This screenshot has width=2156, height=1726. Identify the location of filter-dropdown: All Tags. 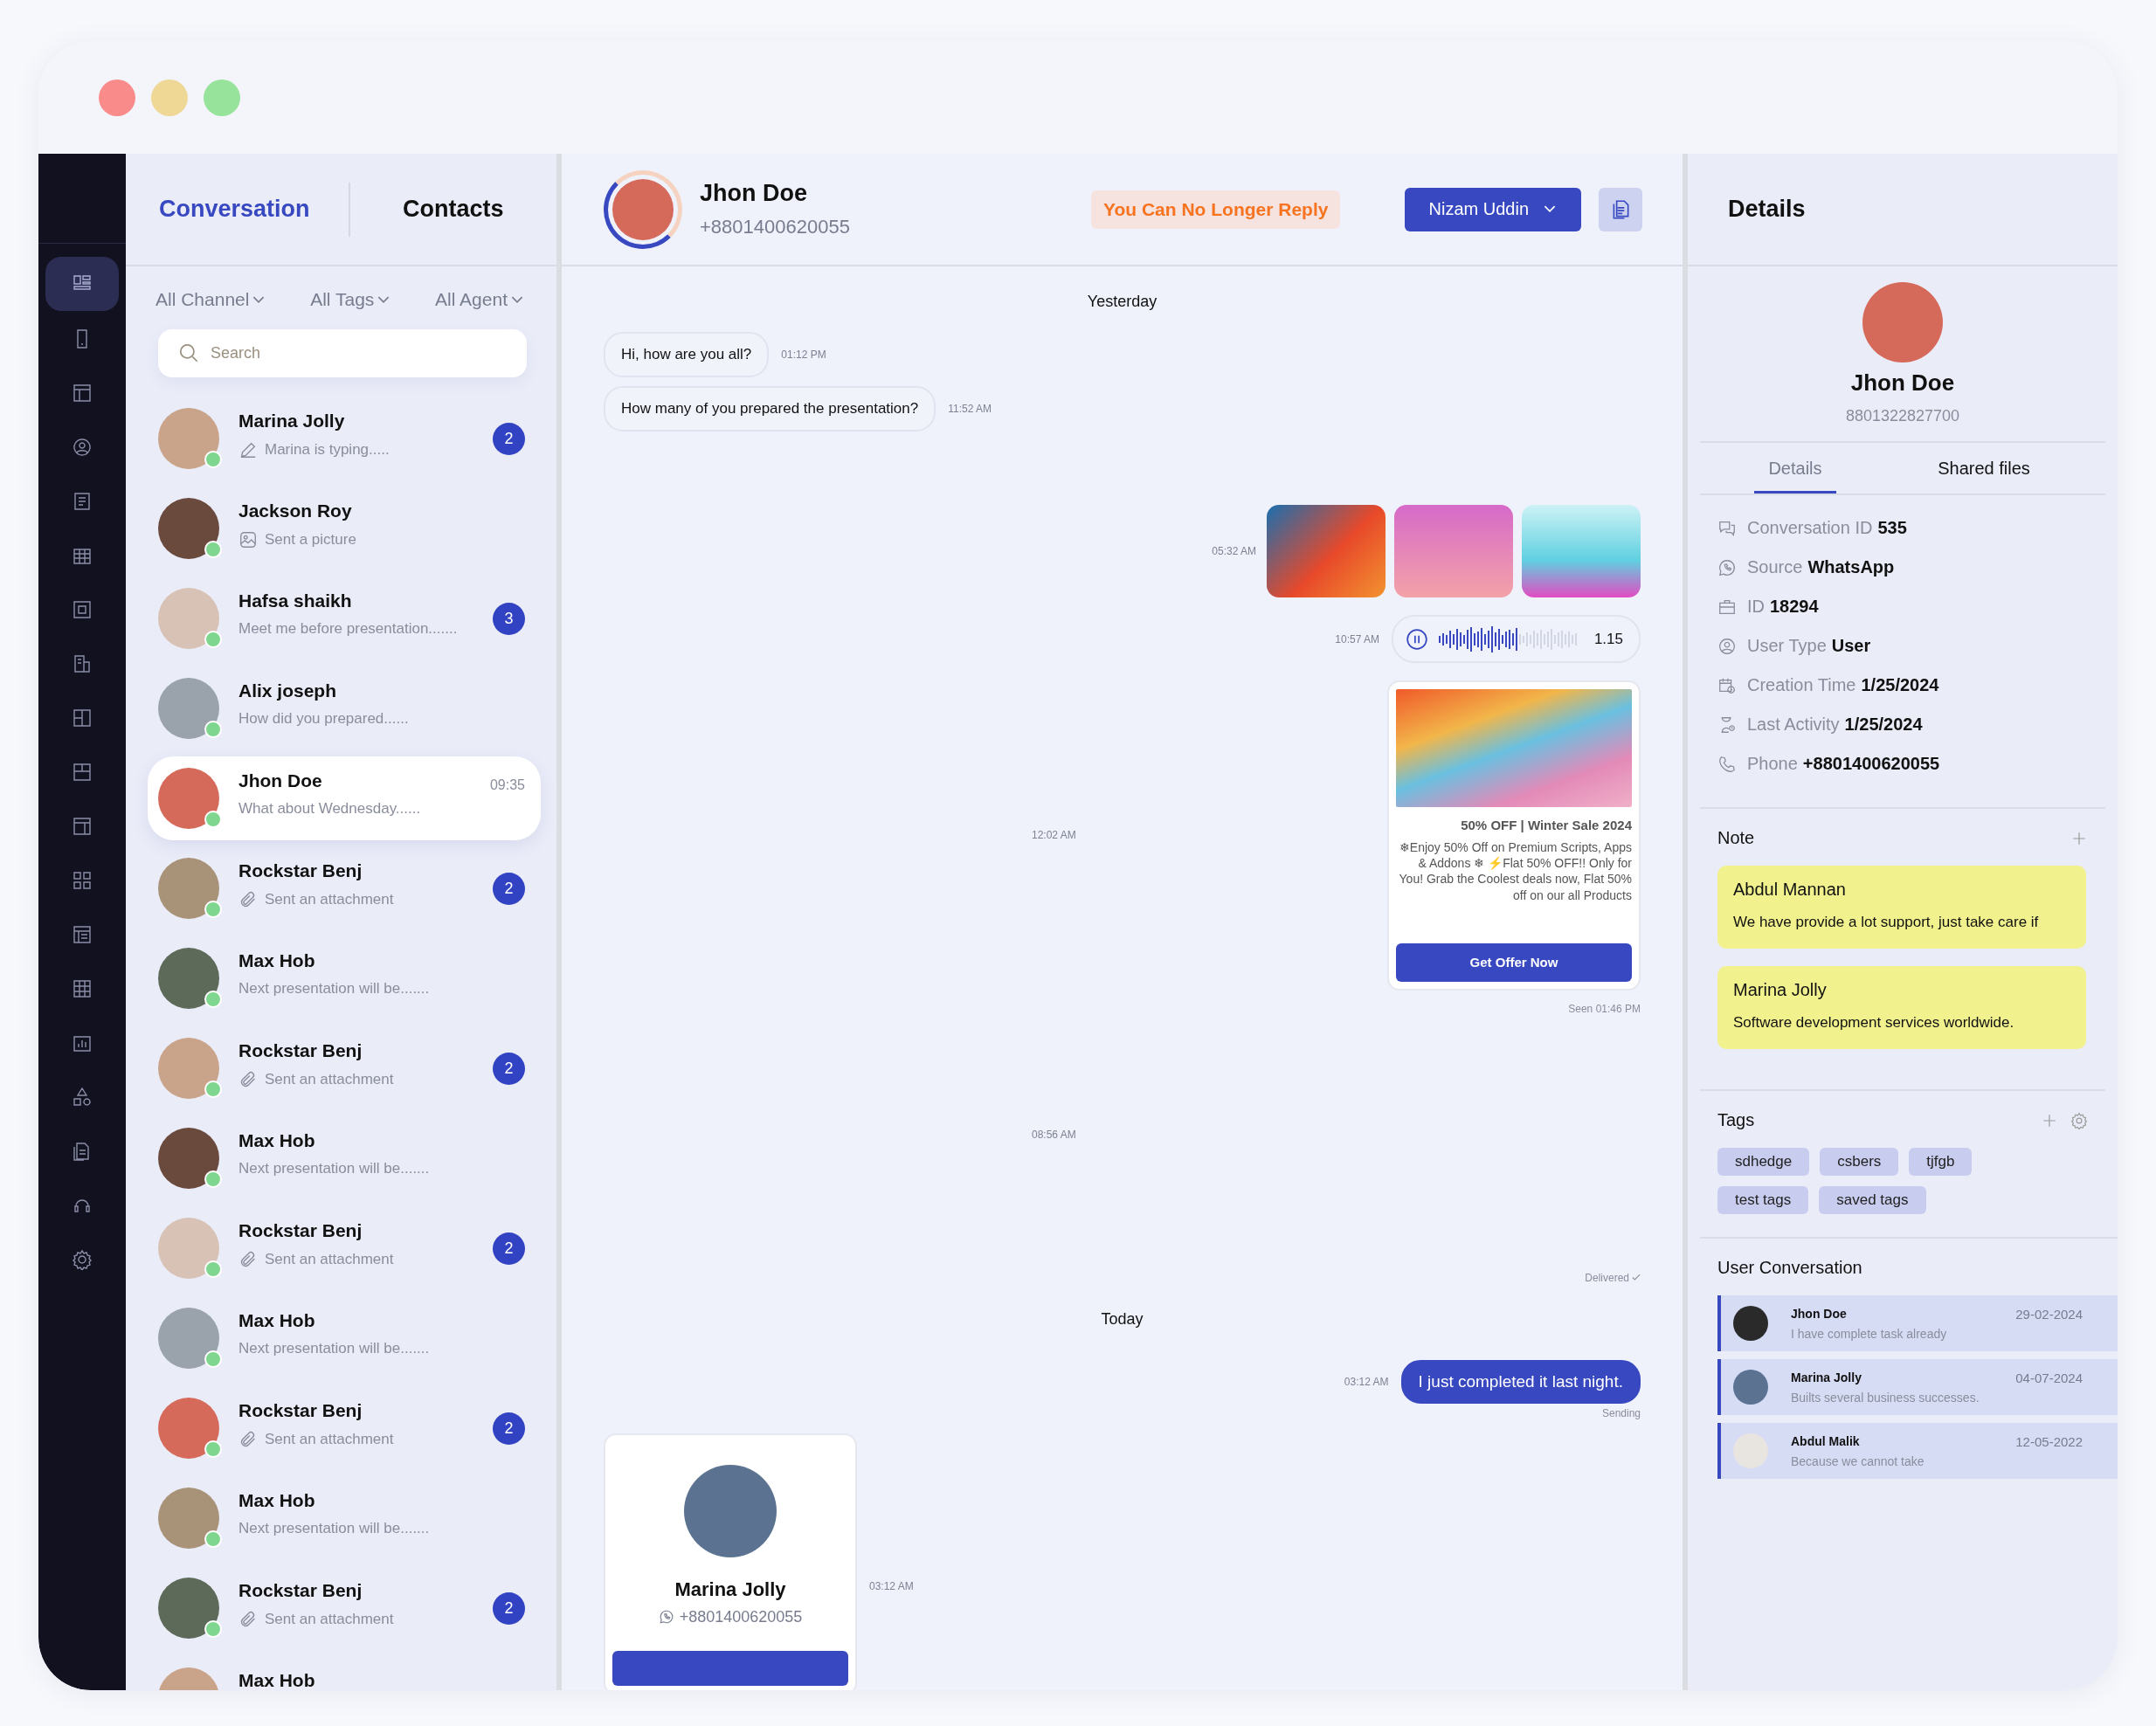
(350, 299).